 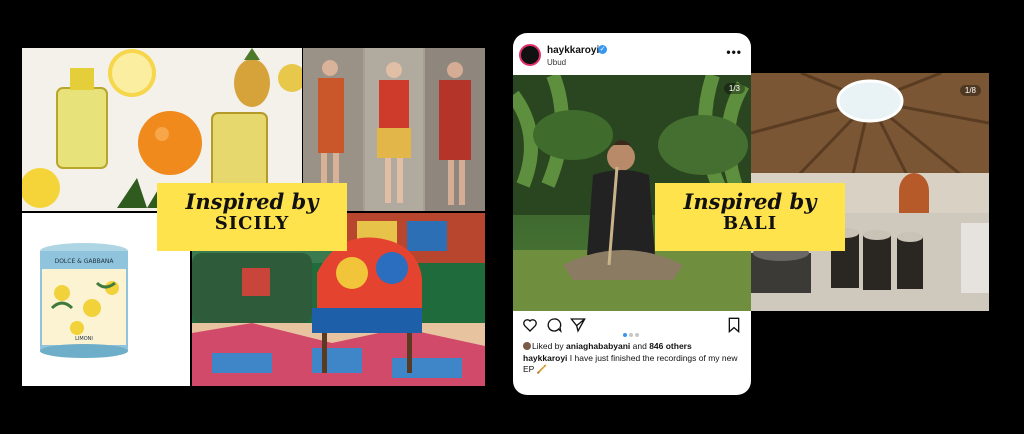 I want to click on likes-count: 846 others, so click(x=670, y=346).